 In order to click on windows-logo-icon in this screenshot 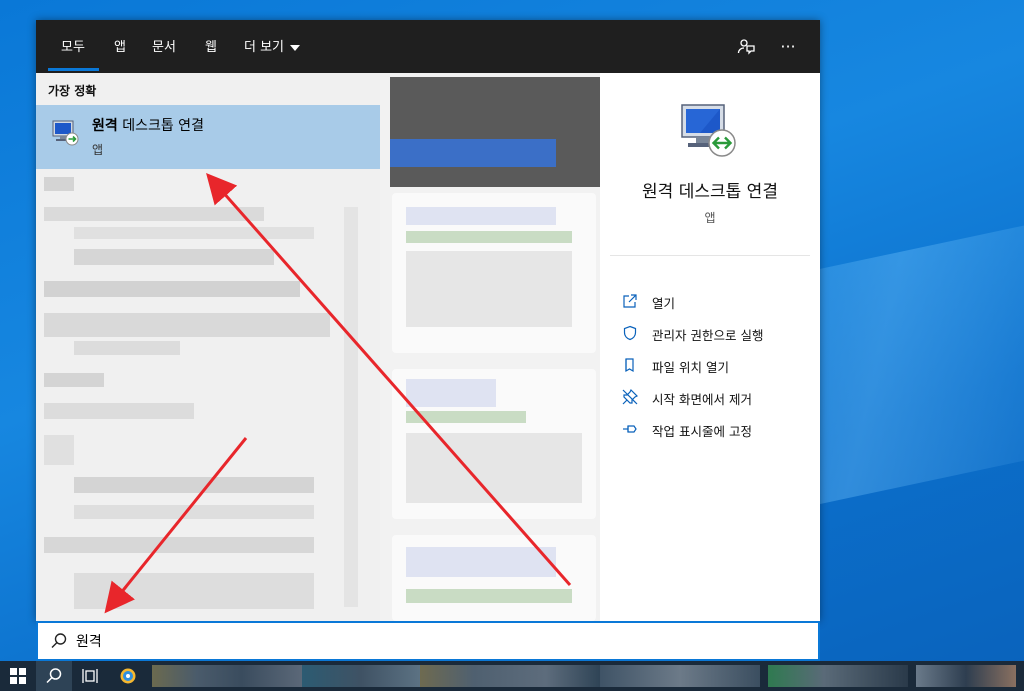, I will do `click(18, 676)`.